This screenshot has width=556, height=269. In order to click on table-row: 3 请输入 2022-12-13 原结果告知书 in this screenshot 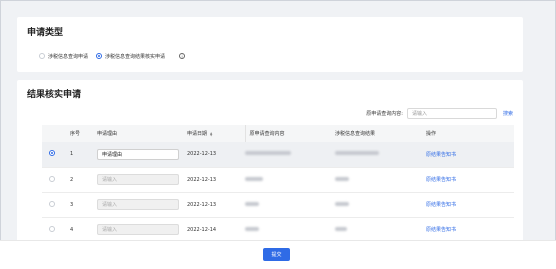, I will do `click(278, 205)`.